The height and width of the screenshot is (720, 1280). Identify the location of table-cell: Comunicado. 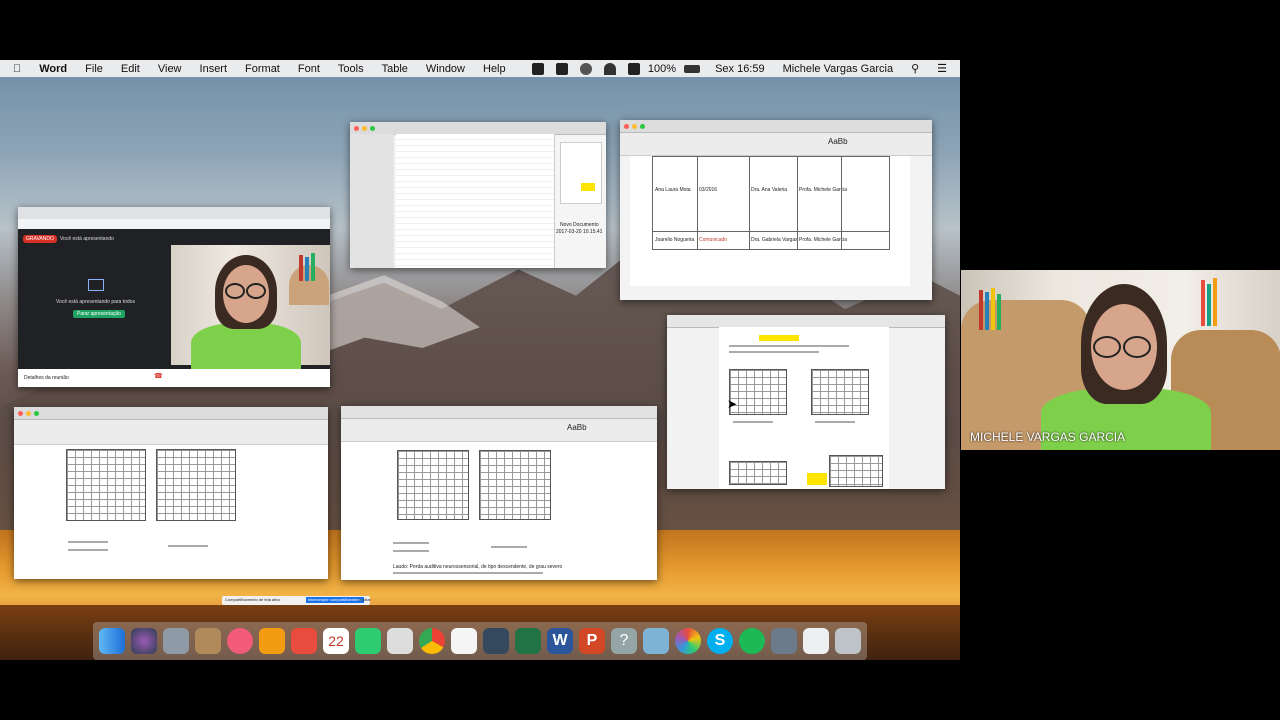
(713, 240).